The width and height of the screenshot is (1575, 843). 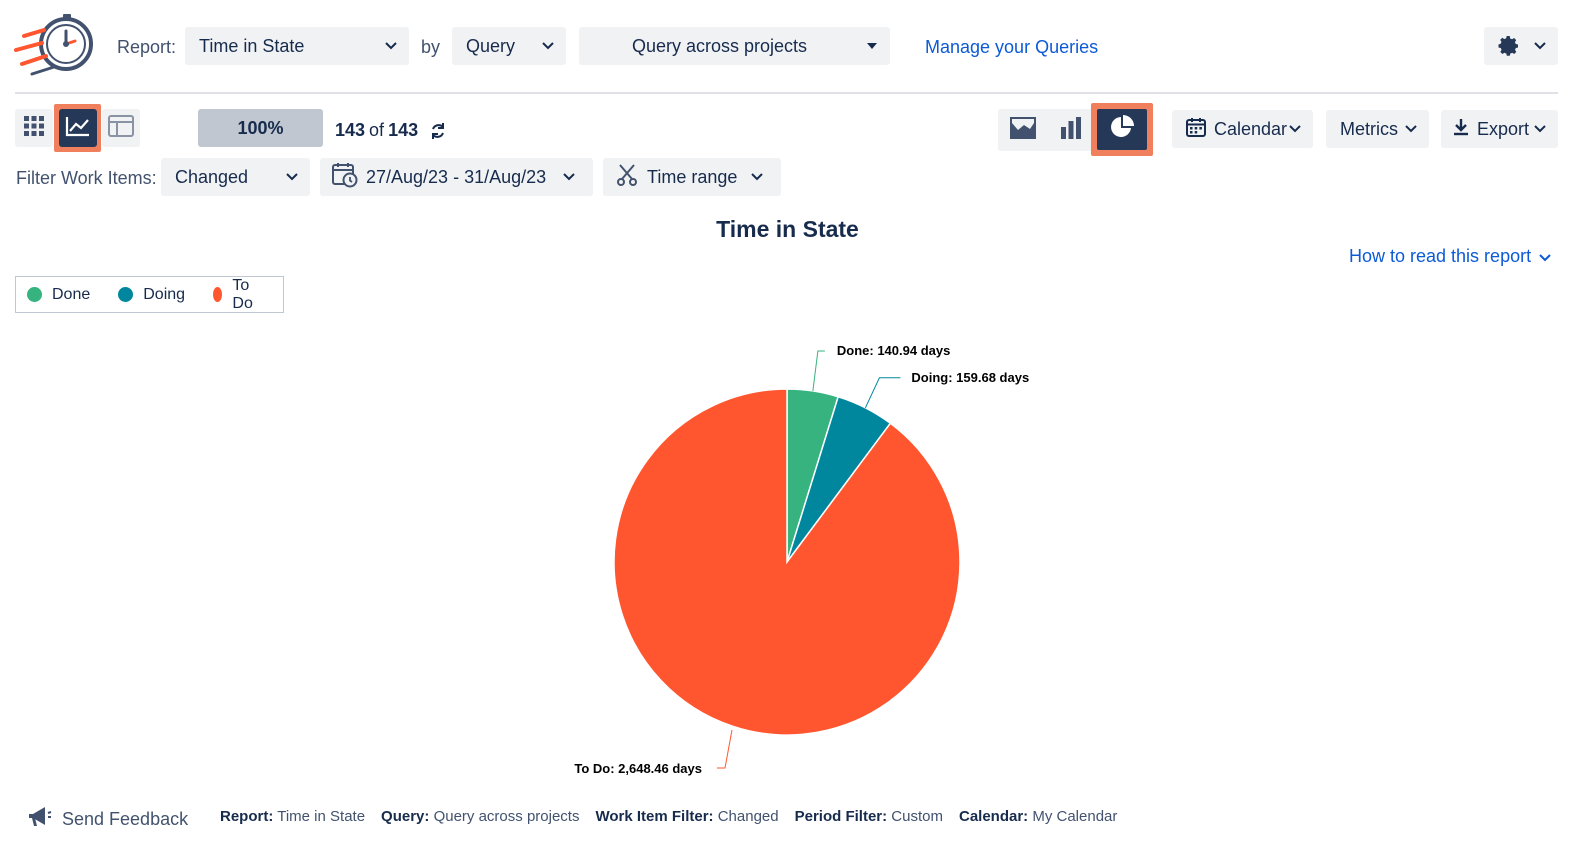 I want to click on summary-wif: Work Item Filter: Changed, so click(x=686, y=816).